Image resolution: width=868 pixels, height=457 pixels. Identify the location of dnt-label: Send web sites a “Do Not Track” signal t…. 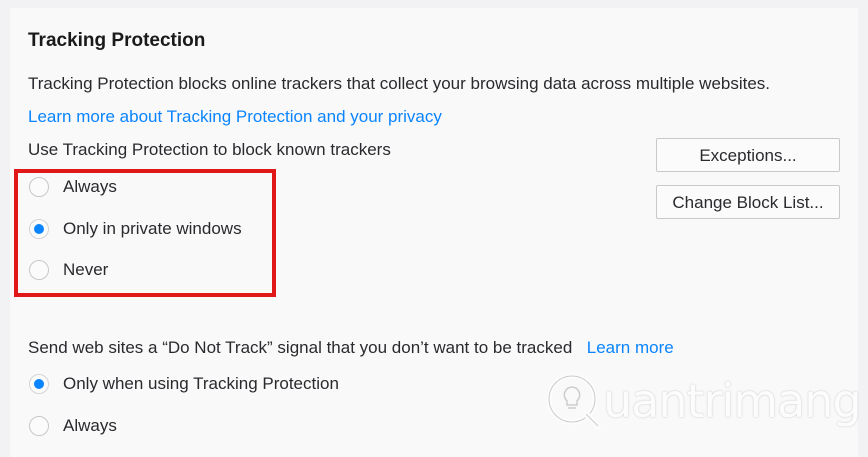
(300, 347).